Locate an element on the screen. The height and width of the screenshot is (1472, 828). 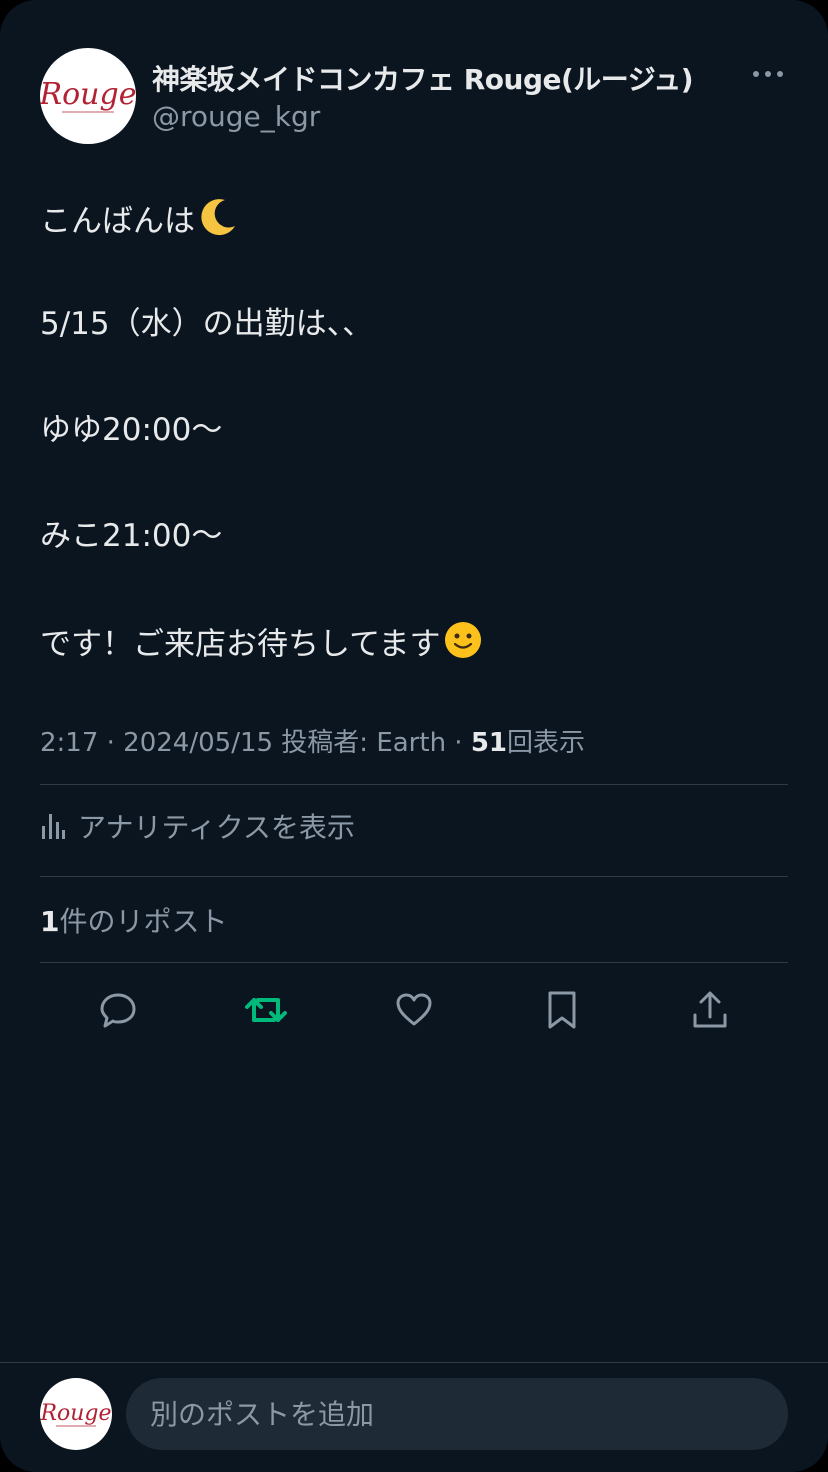
like-icon is located at coordinates (414, 1010).